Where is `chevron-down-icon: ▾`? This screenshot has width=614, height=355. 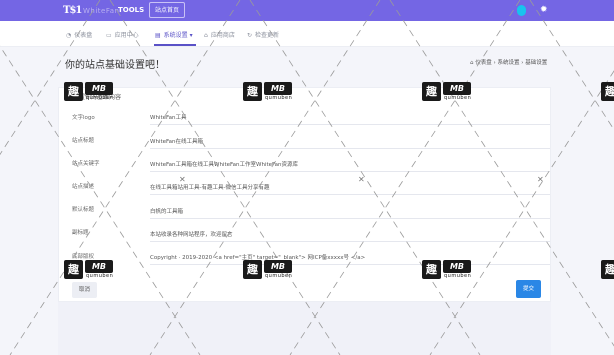 chevron-down-icon: ▾ is located at coordinates (191, 35).